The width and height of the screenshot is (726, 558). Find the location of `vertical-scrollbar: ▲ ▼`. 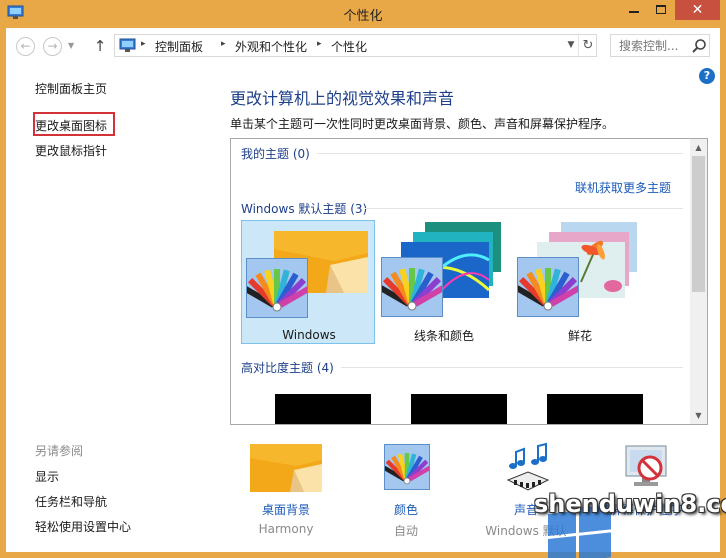

vertical-scrollbar: ▲ ▼ is located at coordinates (698, 281).